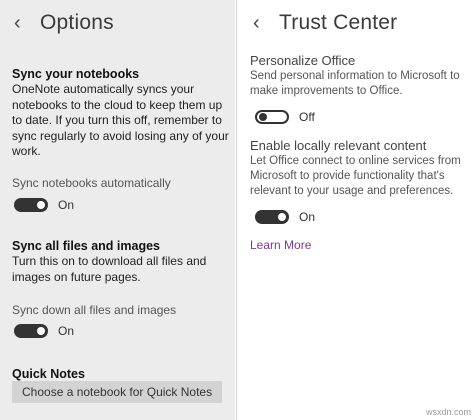 This screenshot has width=475, height=420. What do you see at coordinates (307, 217) in the screenshot?
I see `local-content-toggle-state: On` at bounding box center [307, 217].